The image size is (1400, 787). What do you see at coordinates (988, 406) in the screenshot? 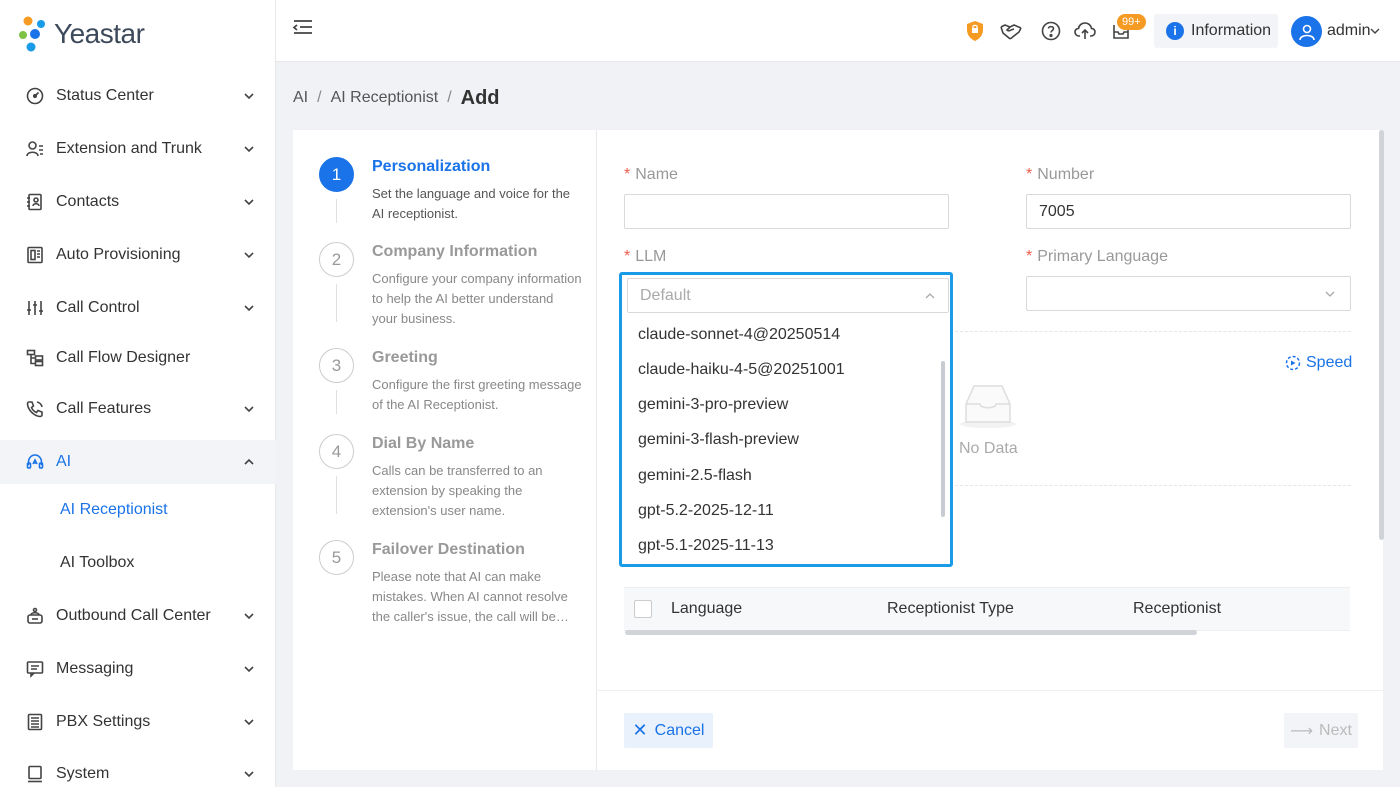
I see `empty-inbox-icon` at bounding box center [988, 406].